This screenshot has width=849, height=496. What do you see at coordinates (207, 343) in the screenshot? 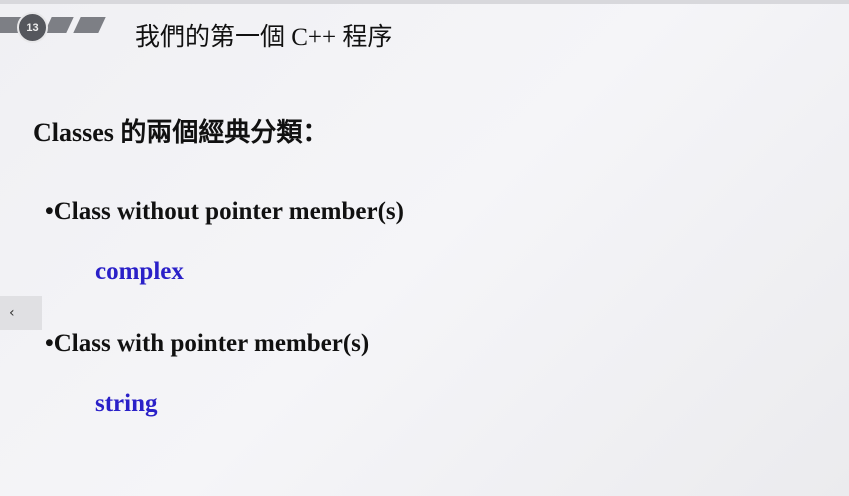
I see `bullet-item: •Class with pointer member(s)` at bounding box center [207, 343].